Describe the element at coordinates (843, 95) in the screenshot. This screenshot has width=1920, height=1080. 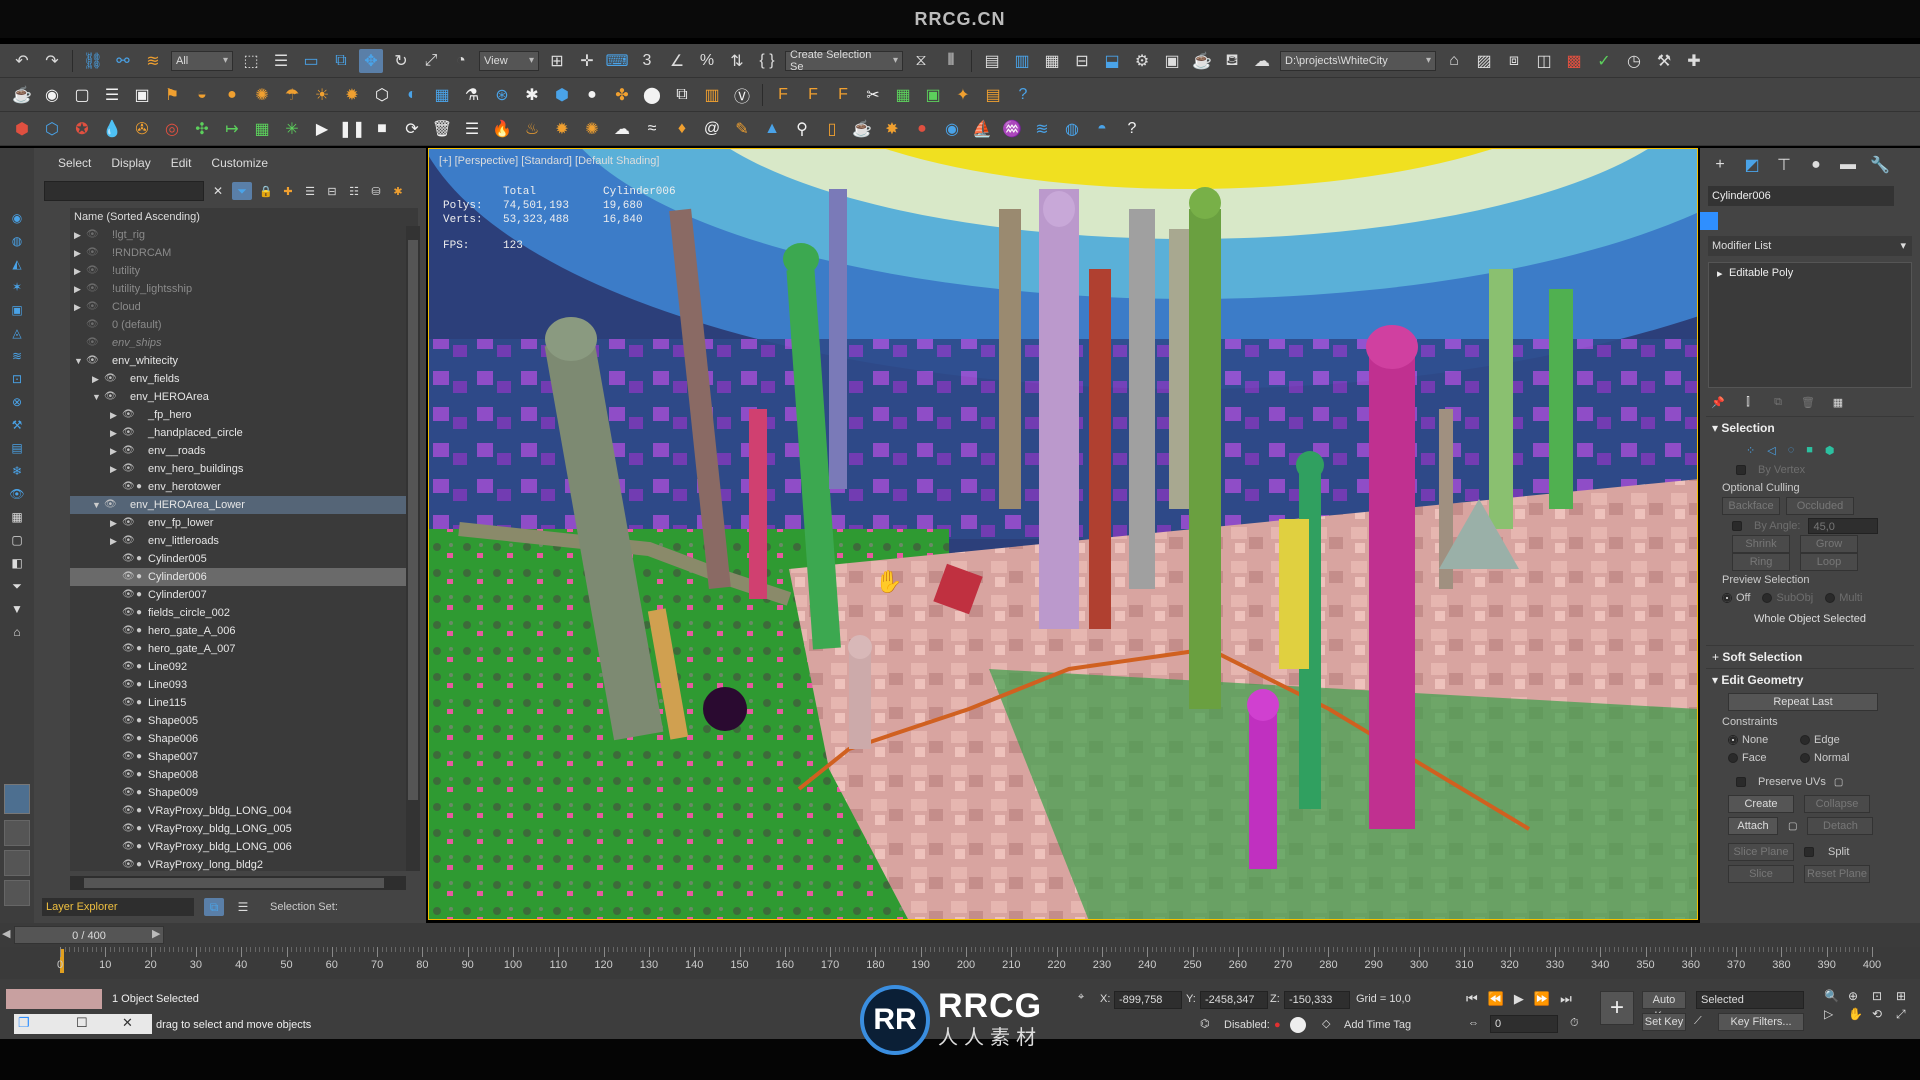
I see `fe-icon: F` at that location.